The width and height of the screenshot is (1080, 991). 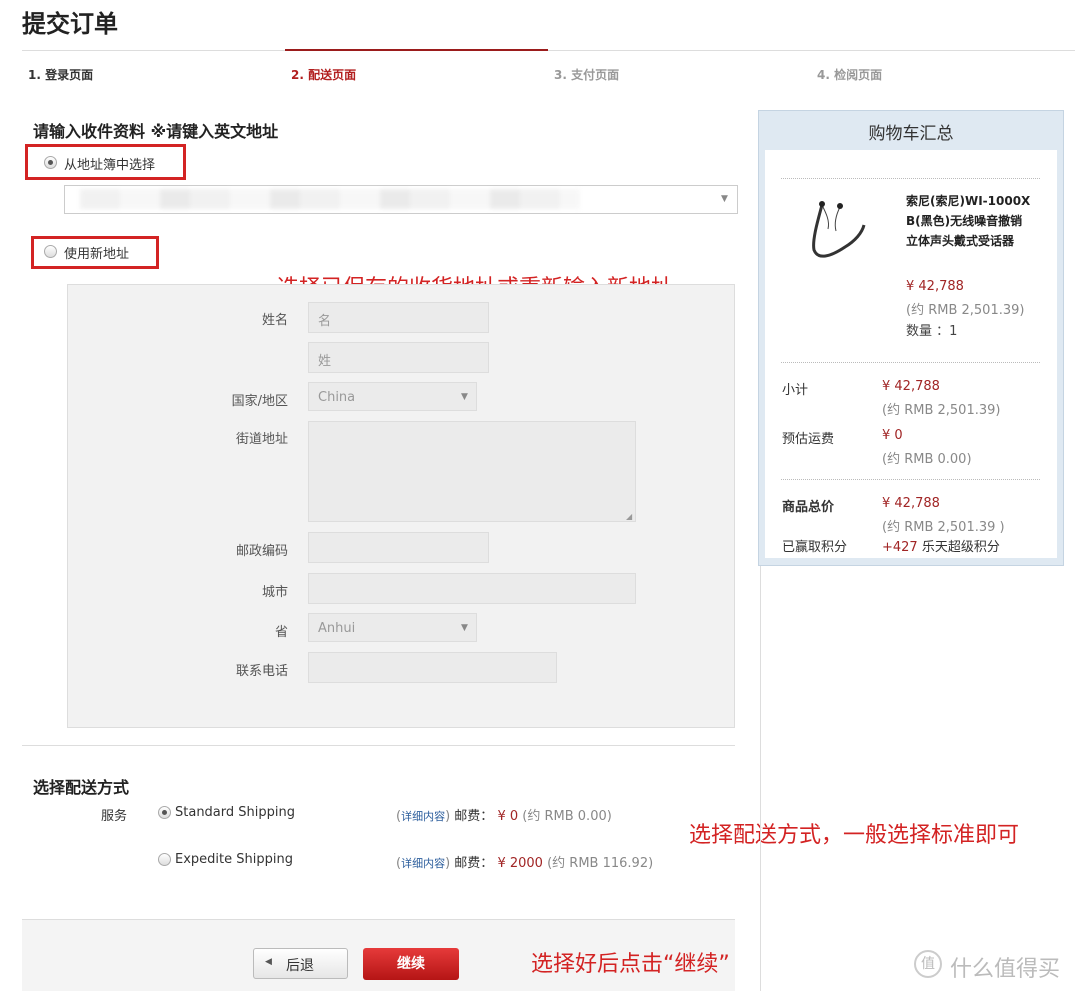 What do you see at coordinates (274, 320) in the screenshot?
I see `name-label: 姓名` at bounding box center [274, 320].